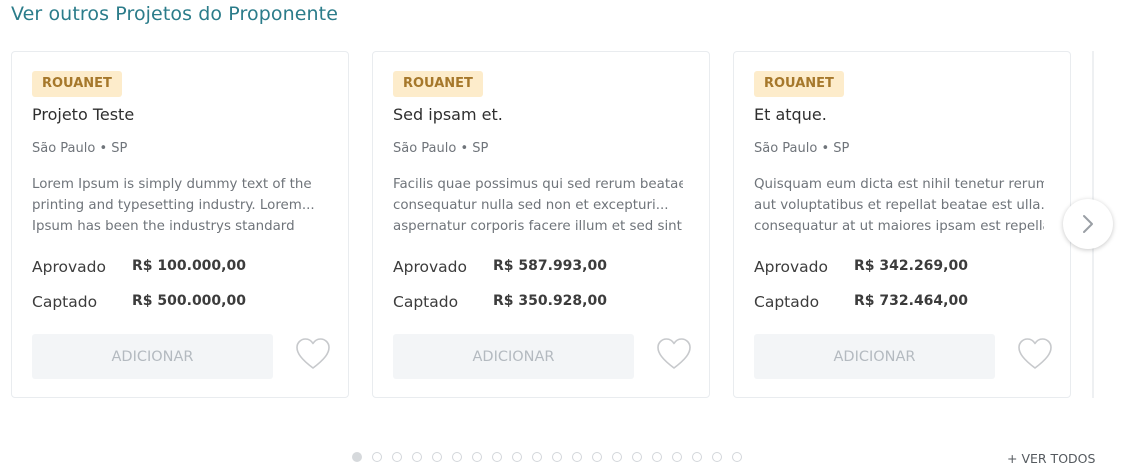  Describe the element at coordinates (550, 301) in the screenshot. I see `raised-value: R$ 350.928,00` at that location.